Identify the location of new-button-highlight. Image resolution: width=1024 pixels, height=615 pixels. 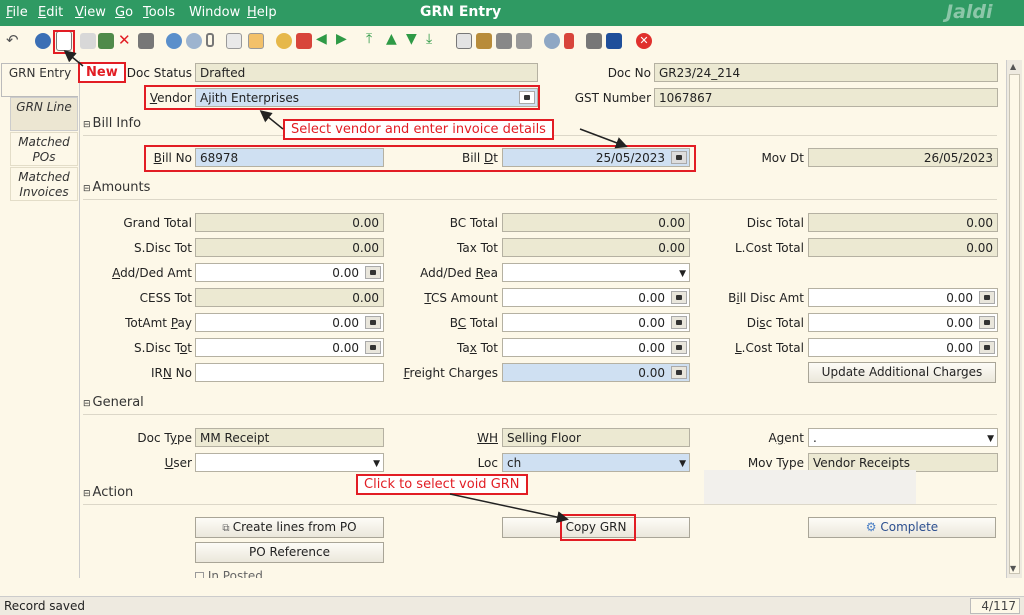
(64, 42).